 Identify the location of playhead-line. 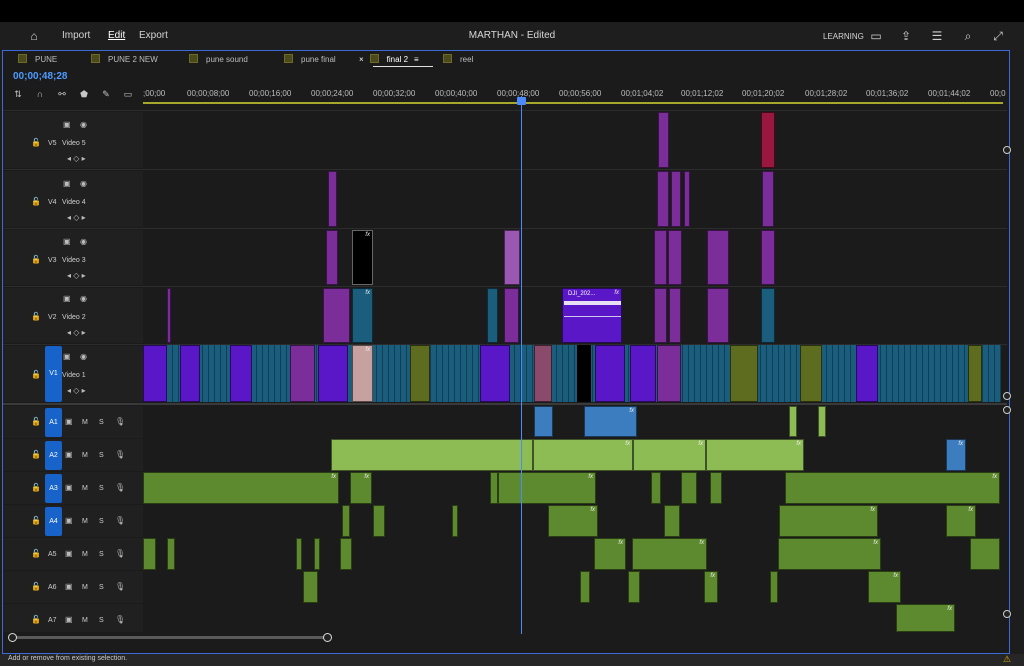
(521, 365).